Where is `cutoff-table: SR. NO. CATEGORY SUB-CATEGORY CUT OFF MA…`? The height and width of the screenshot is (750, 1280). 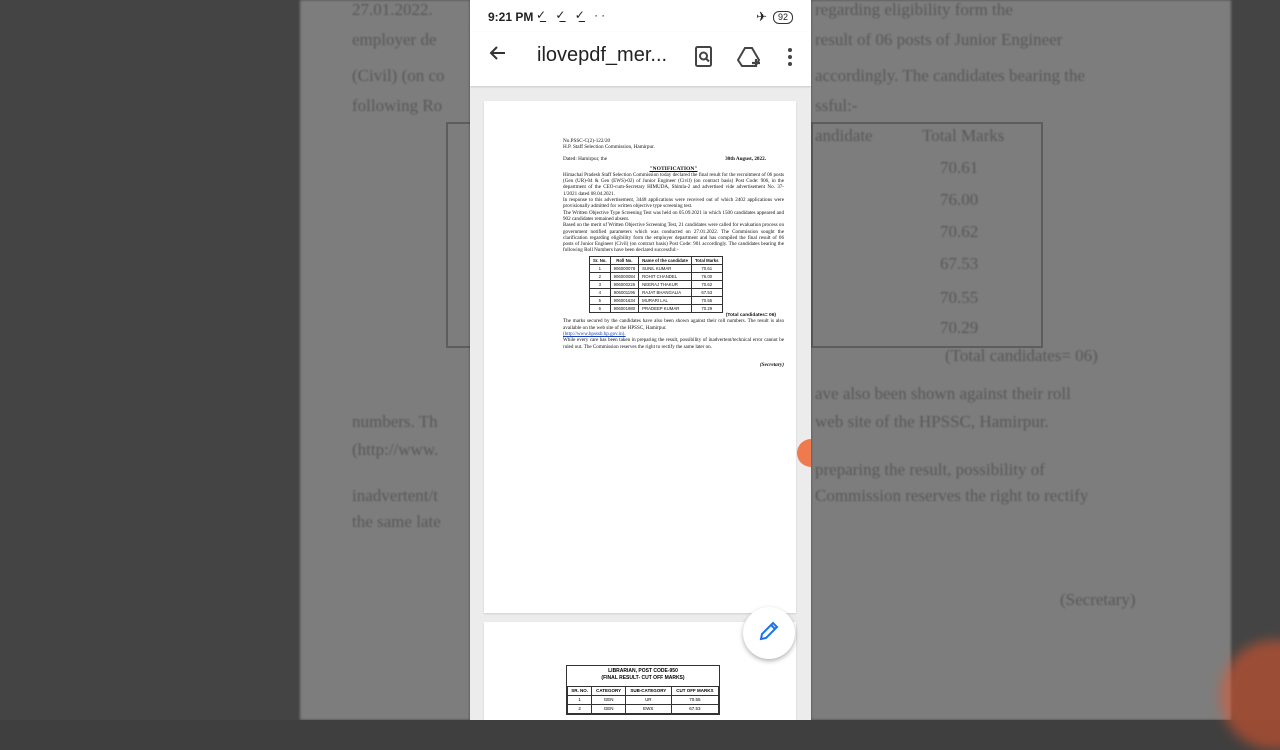 cutoff-table: SR. NO. CATEGORY SUB-CATEGORY CUT OFF MA… is located at coordinates (643, 700).